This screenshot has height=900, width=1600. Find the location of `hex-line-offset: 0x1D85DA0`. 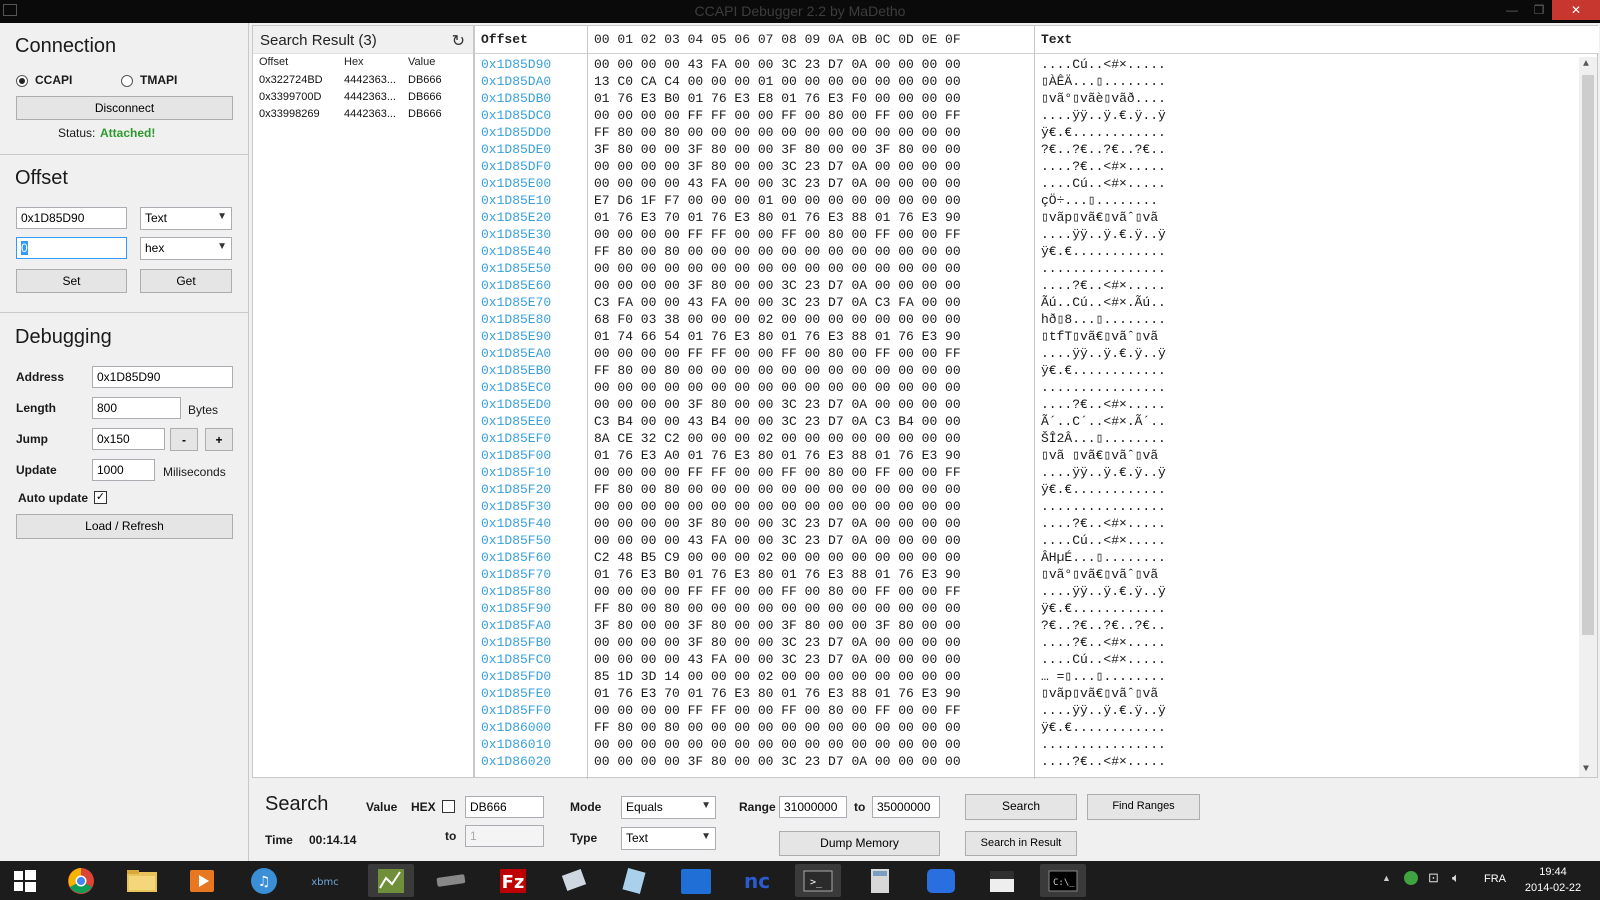

hex-line-offset: 0x1D85DA0 is located at coordinates (516, 81).